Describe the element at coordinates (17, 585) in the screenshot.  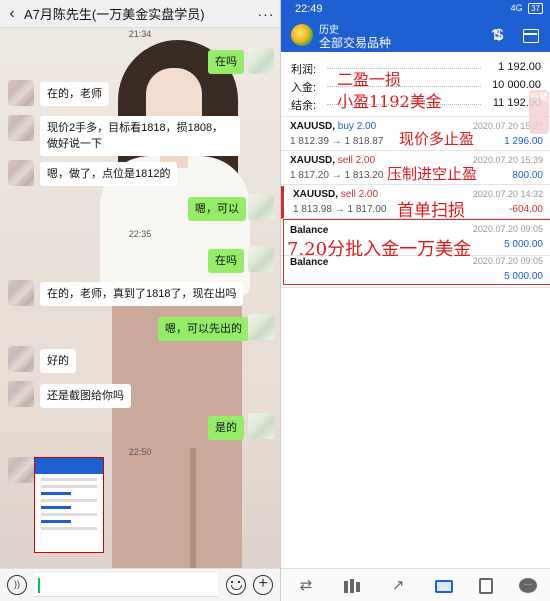
I see `voice-input-icon: ))` at that location.